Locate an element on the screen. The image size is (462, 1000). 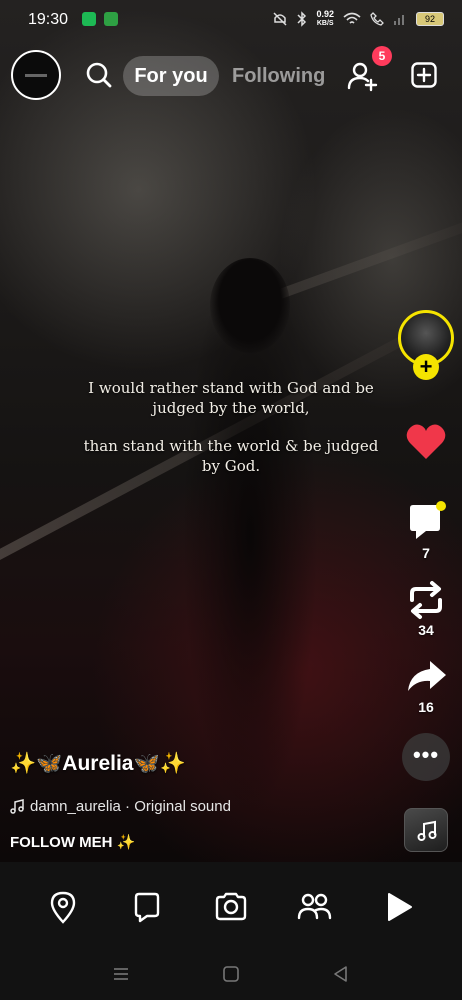
home-icon is located at coordinates (231, 974).